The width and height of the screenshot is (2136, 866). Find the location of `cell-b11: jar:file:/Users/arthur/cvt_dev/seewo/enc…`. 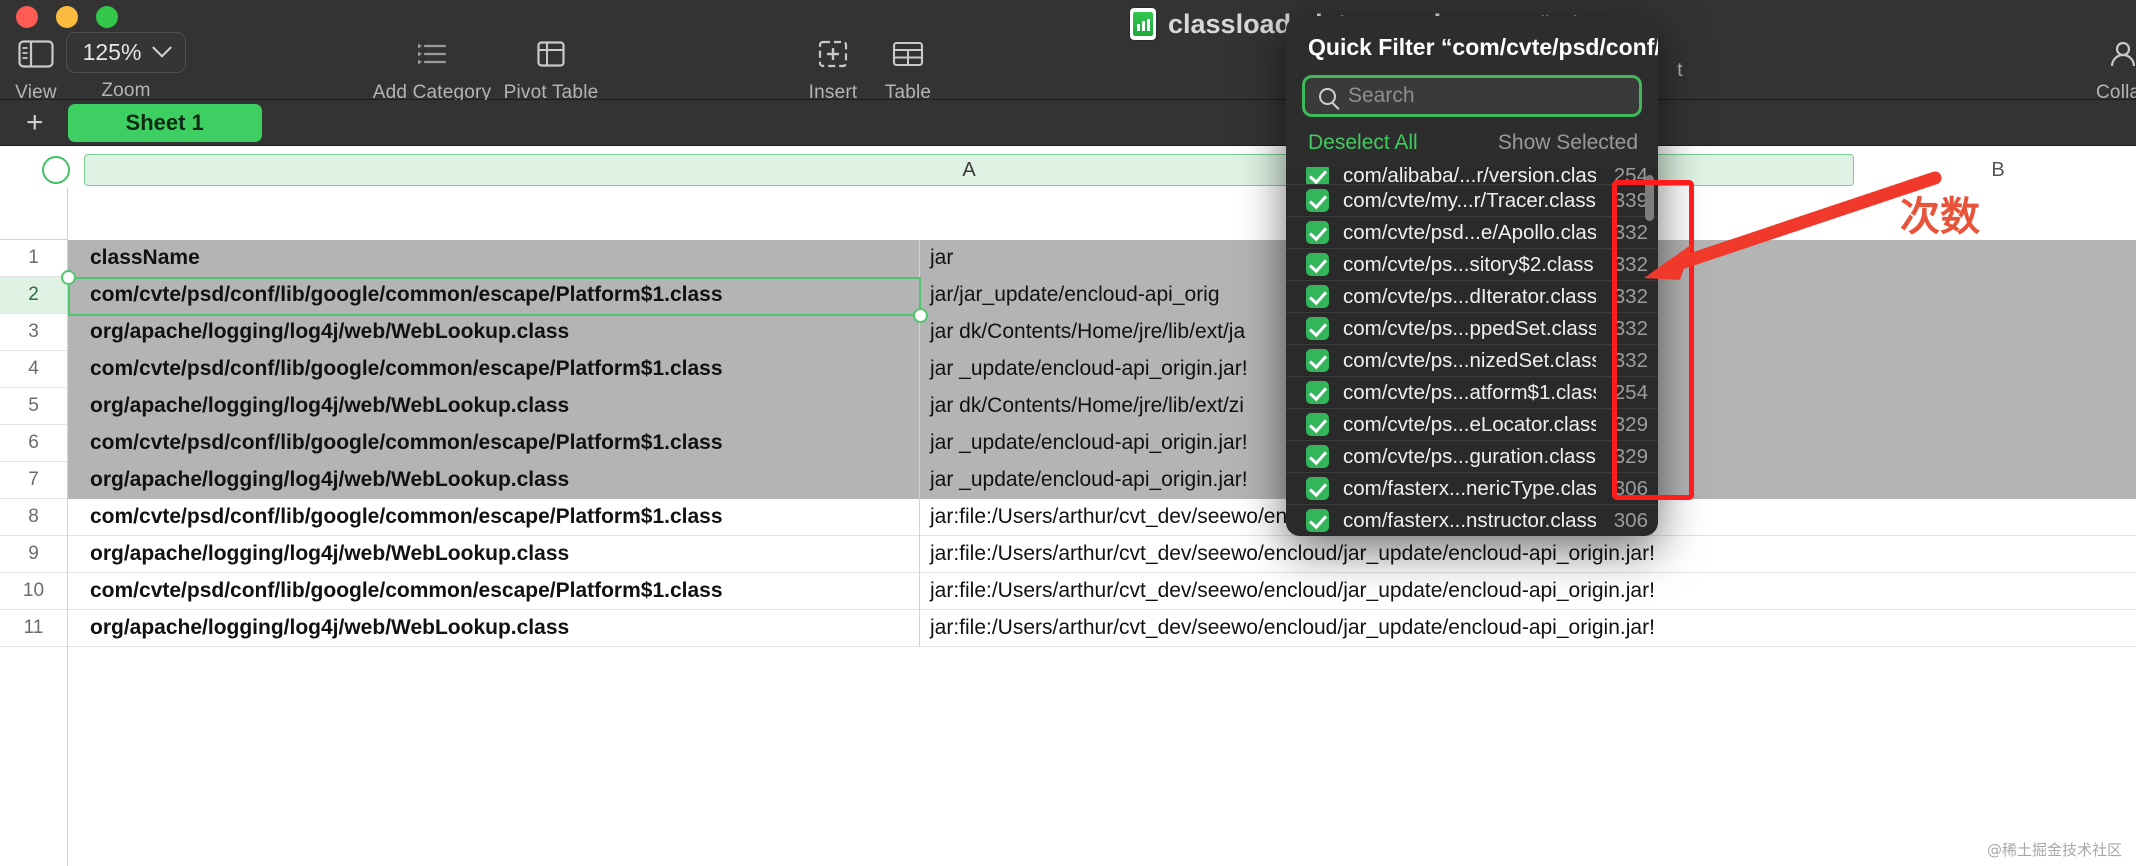

cell-b11: jar:file:/Users/arthur/cvt_dev/seewo/enc… is located at coordinates (1528, 628).